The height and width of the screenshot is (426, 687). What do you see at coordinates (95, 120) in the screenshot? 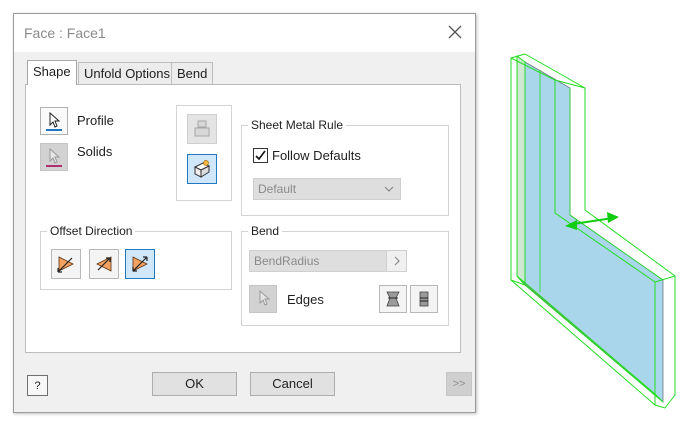
I see `profile-label: Profile` at bounding box center [95, 120].